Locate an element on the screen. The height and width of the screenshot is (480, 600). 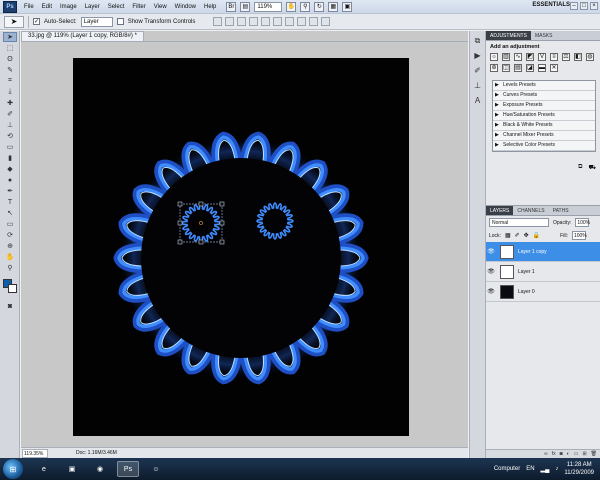
auto-align-icon is located at coordinates (326, 21).